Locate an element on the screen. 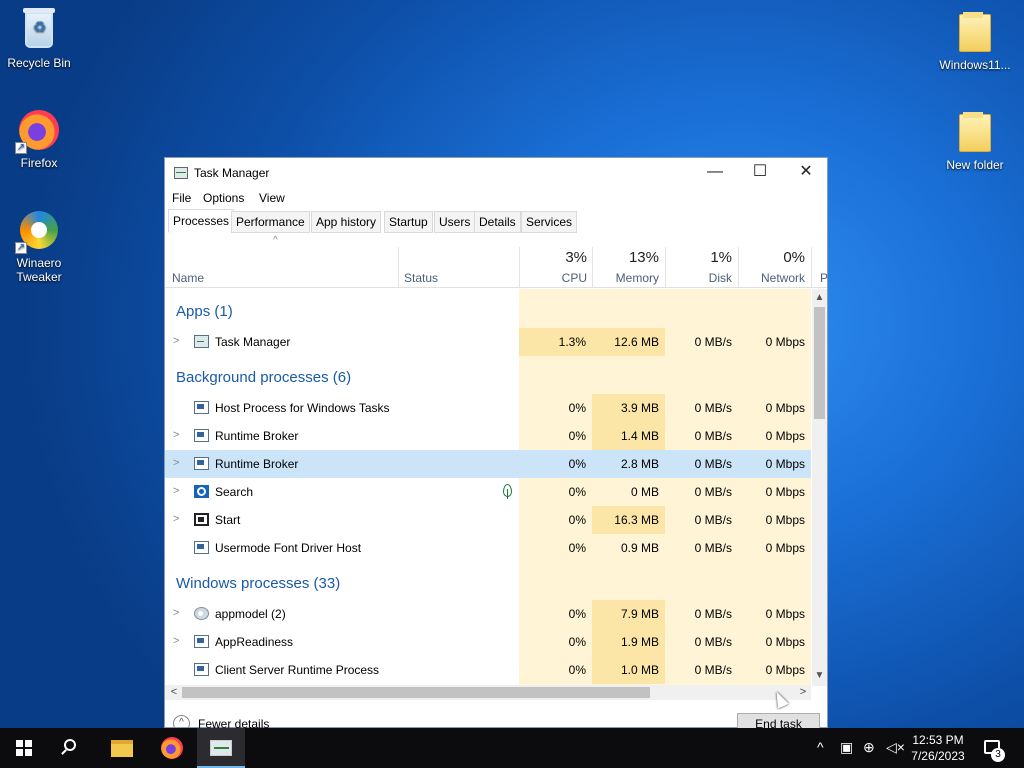 The image size is (1024, 768). firefox-icon: ↗ is located at coordinates (38, 131).